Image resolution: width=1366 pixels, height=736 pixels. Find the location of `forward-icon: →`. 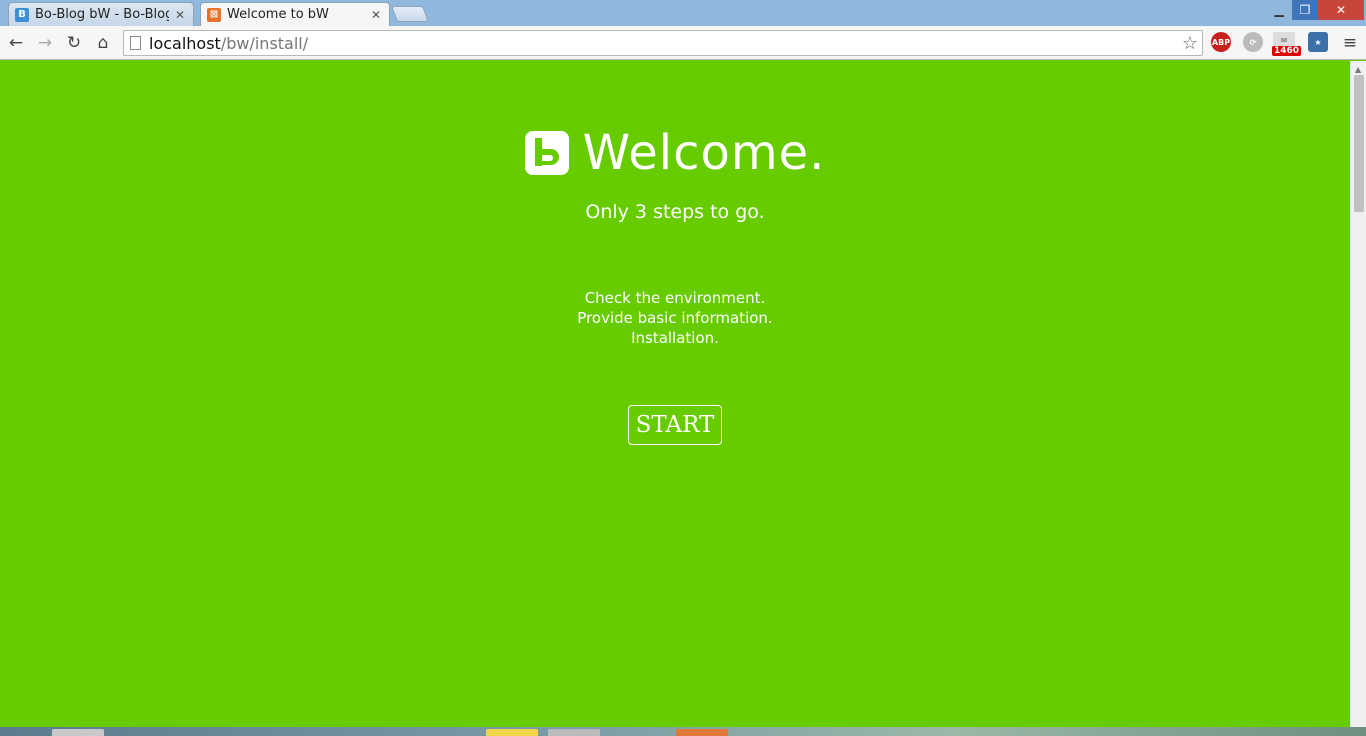

forward-icon: → is located at coordinates (45, 43).